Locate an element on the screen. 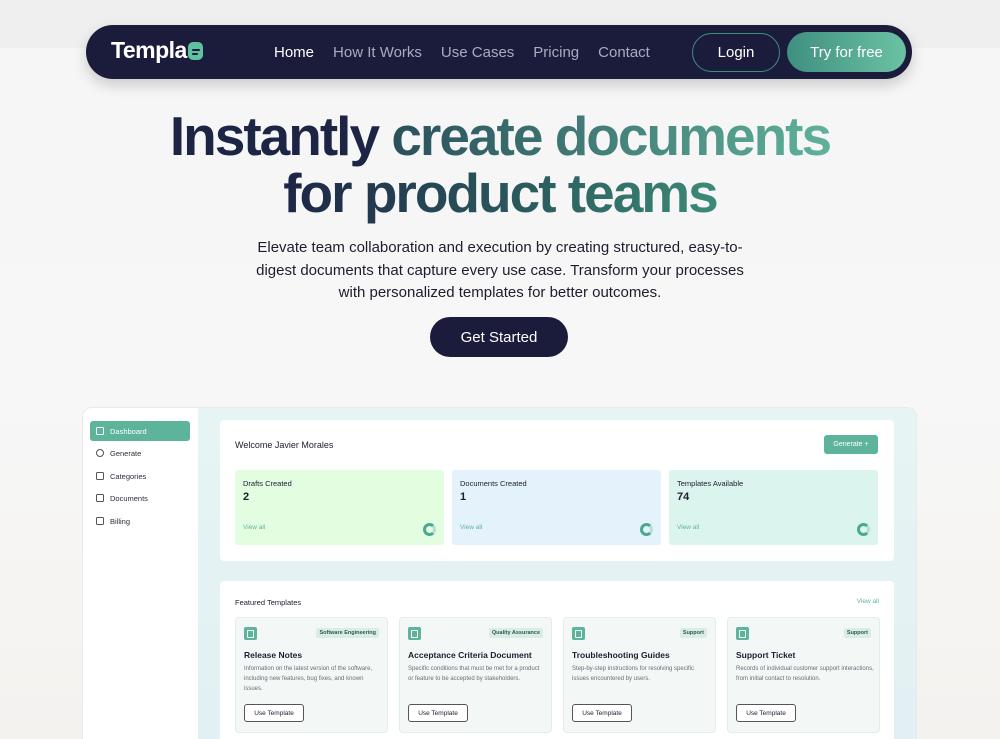 The image size is (1000, 739). folder-icon is located at coordinates (100, 498).